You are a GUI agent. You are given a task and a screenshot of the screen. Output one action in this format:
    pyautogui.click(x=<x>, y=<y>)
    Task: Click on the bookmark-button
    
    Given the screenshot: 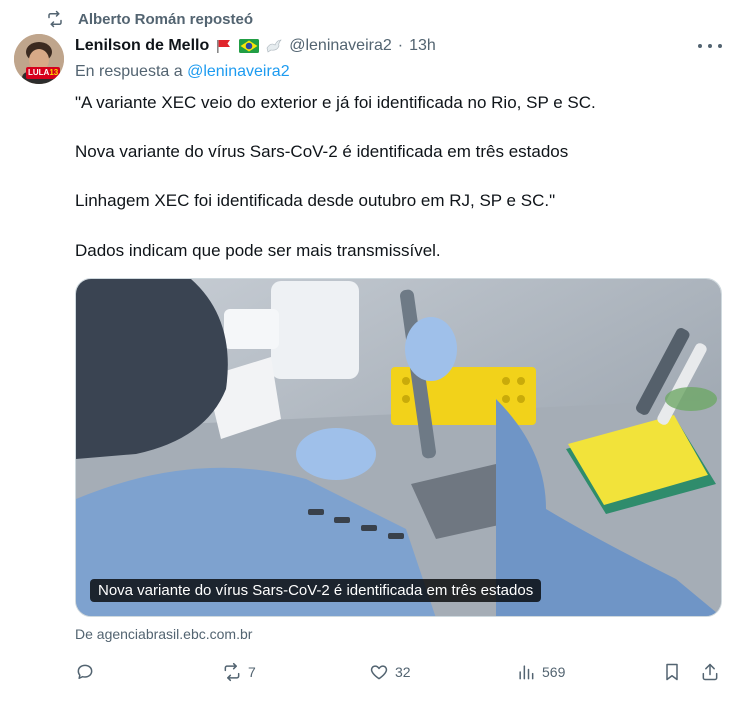 What is the action you would take?
    pyautogui.click(x=672, y=672)
    